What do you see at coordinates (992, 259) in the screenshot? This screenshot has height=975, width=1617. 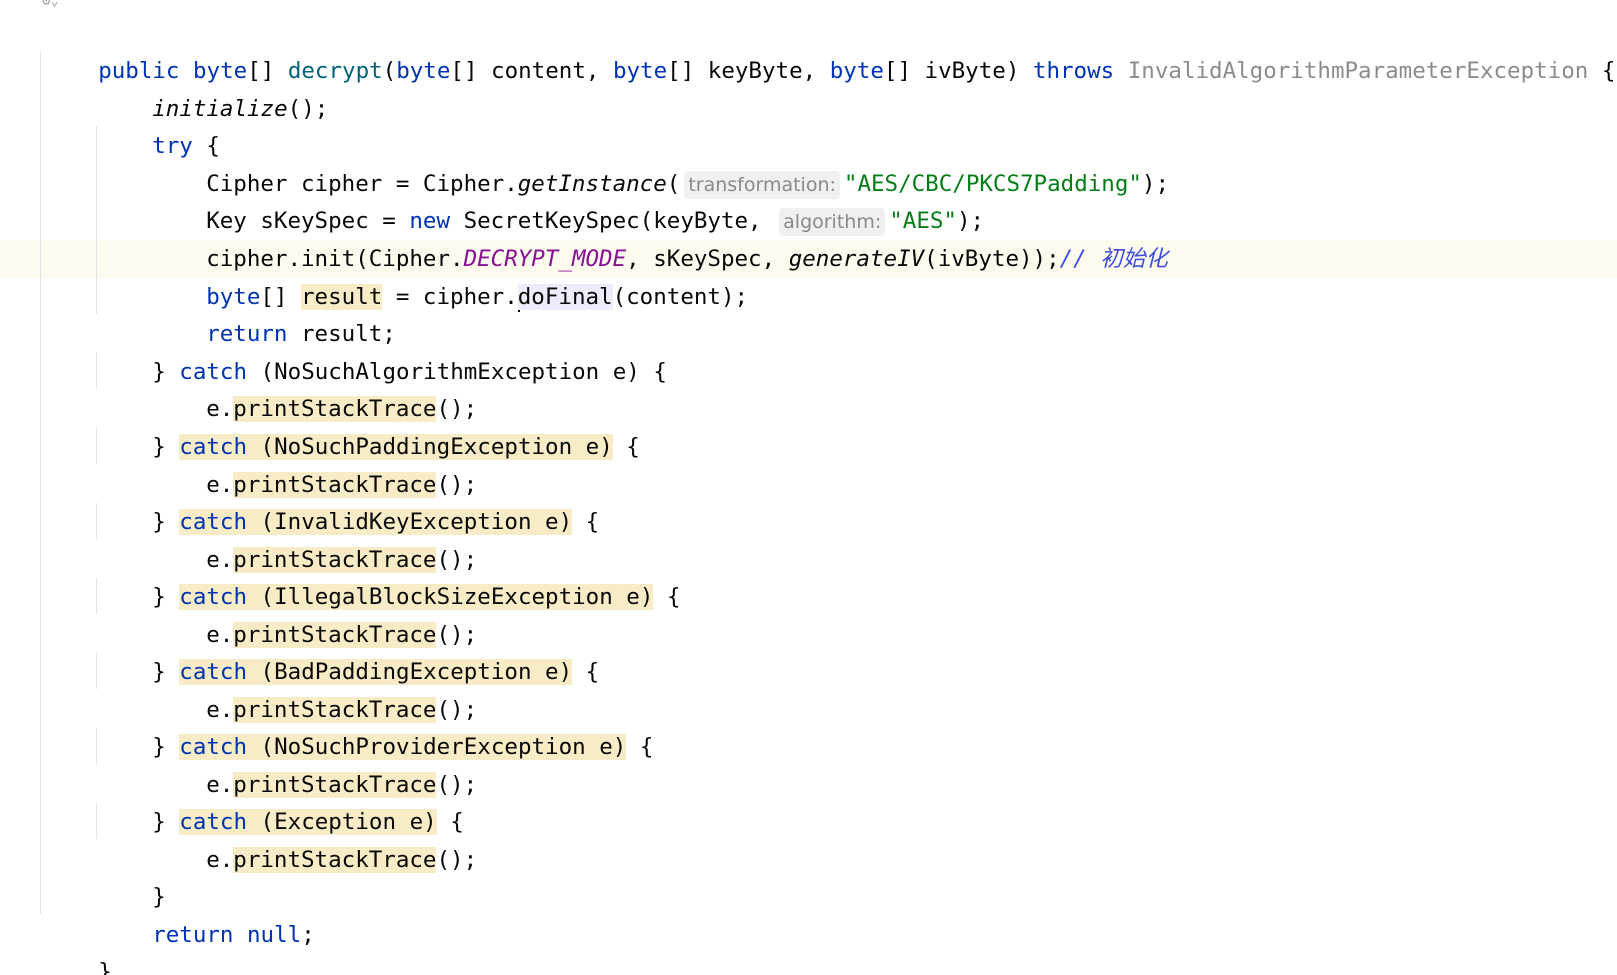 I see `code-text: (ivByte));` at bounding box center [992, 259].